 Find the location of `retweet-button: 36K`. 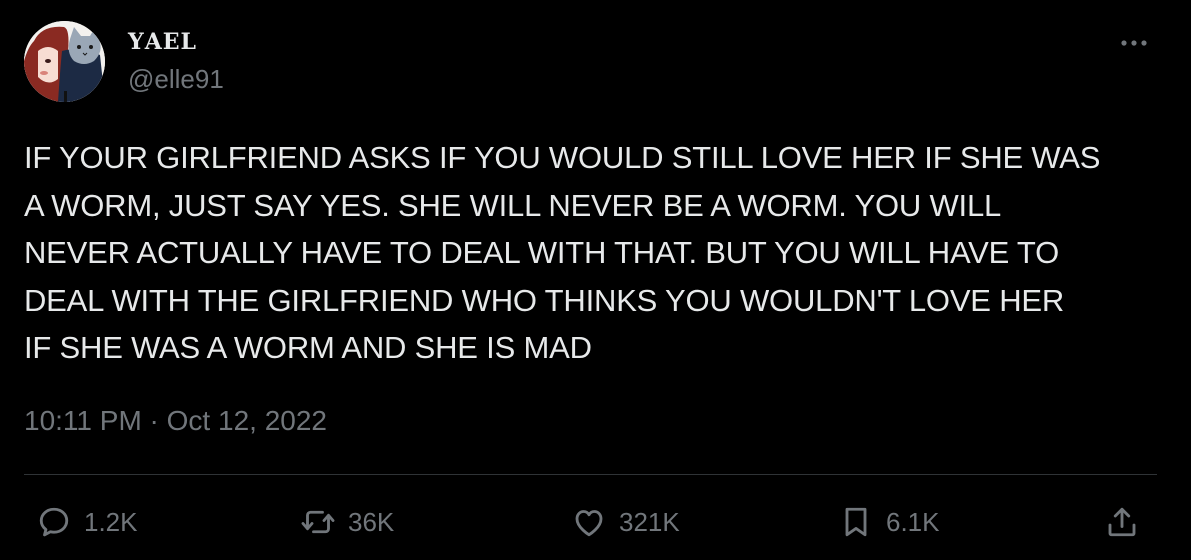

retweet-button: 36K is located at coordinates (347, 522).